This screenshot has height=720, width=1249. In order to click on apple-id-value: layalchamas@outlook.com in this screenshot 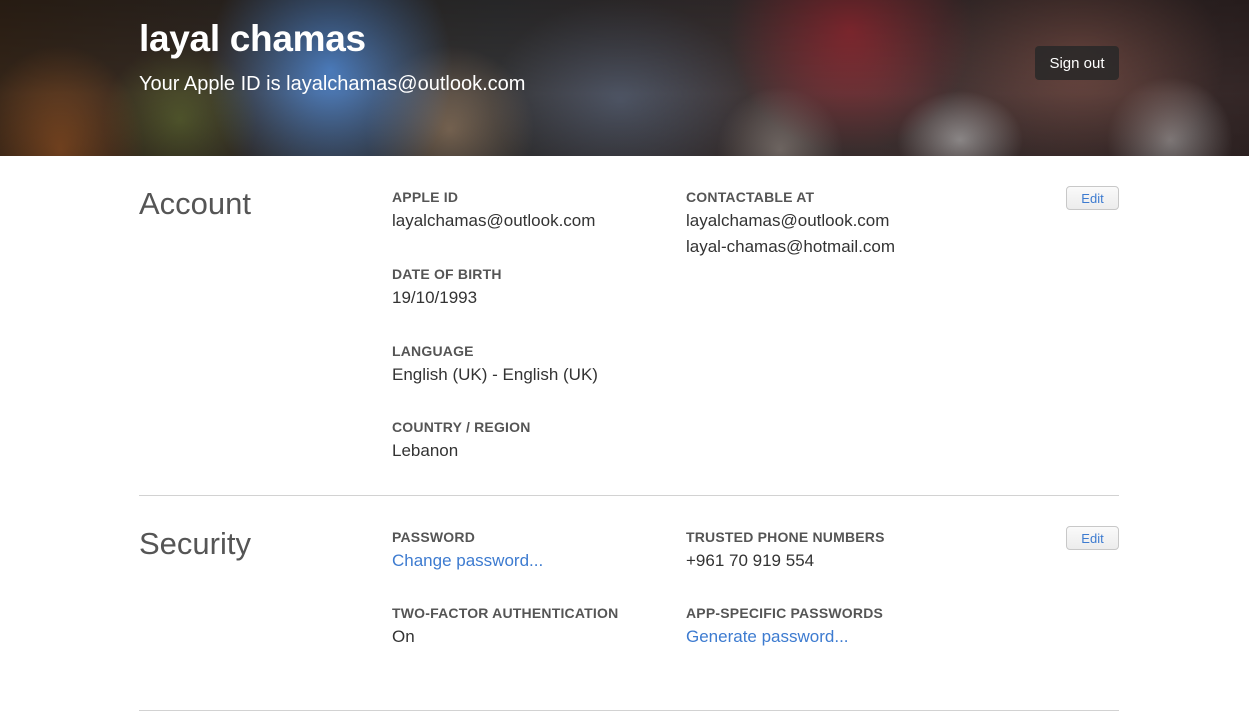, I will do `click(494, 220)`.